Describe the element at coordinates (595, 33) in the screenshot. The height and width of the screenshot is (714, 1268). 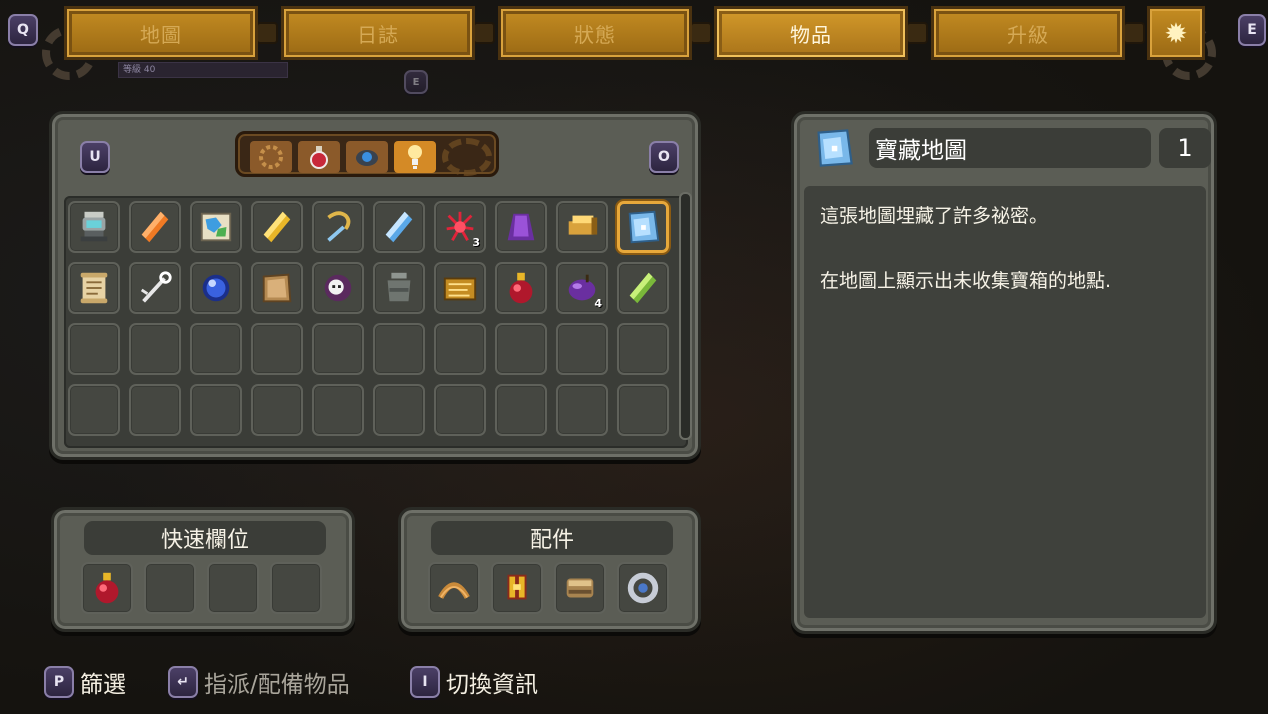
I see `tab-status: 狀態` at that location.